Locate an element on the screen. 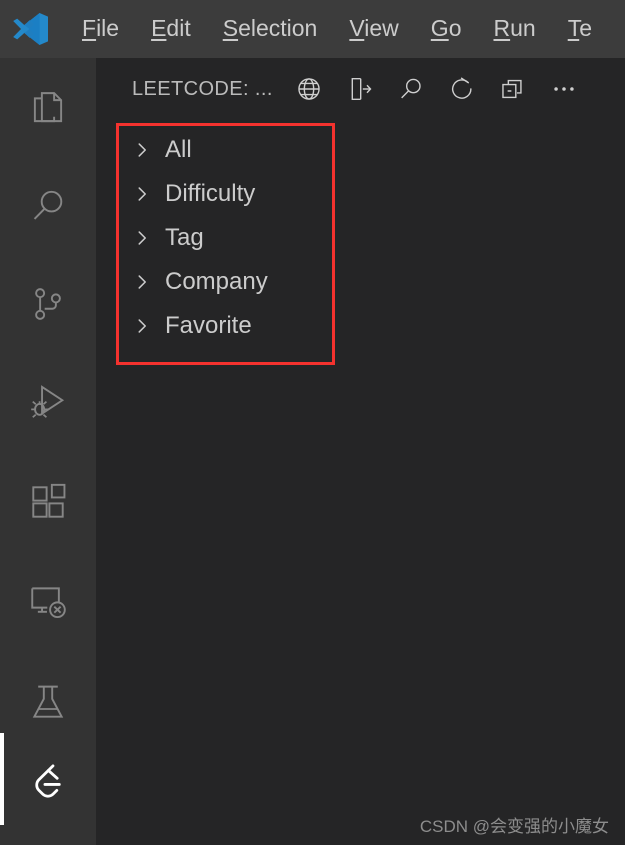  activity-bar-item-remote-explorer is located at coordinates (48, 602).